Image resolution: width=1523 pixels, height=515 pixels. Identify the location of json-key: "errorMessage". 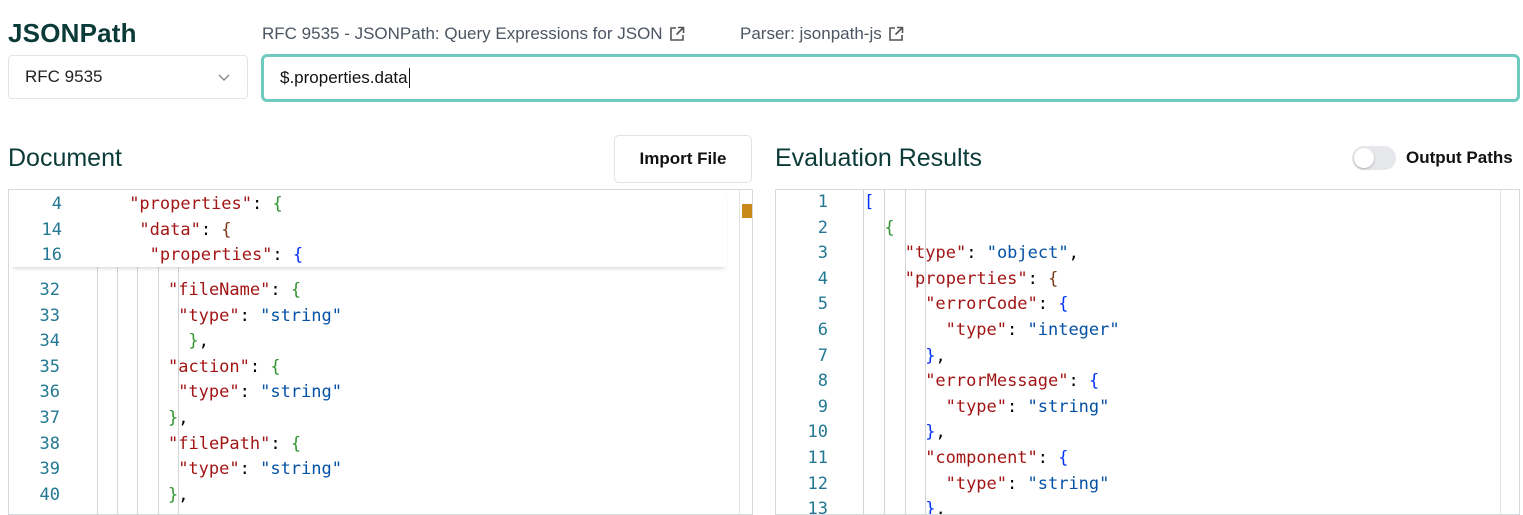
(997, 381).